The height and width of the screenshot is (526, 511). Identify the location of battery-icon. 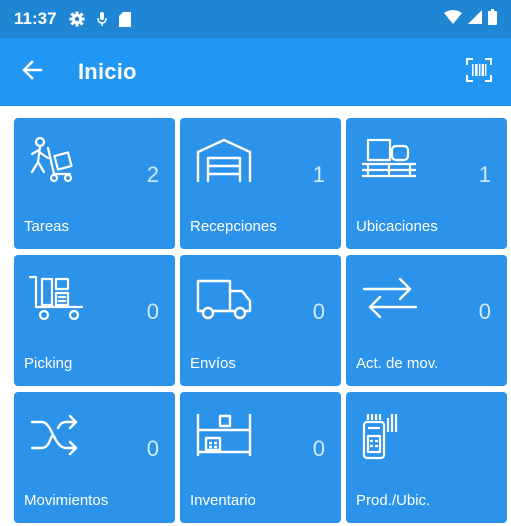
(492, 19).